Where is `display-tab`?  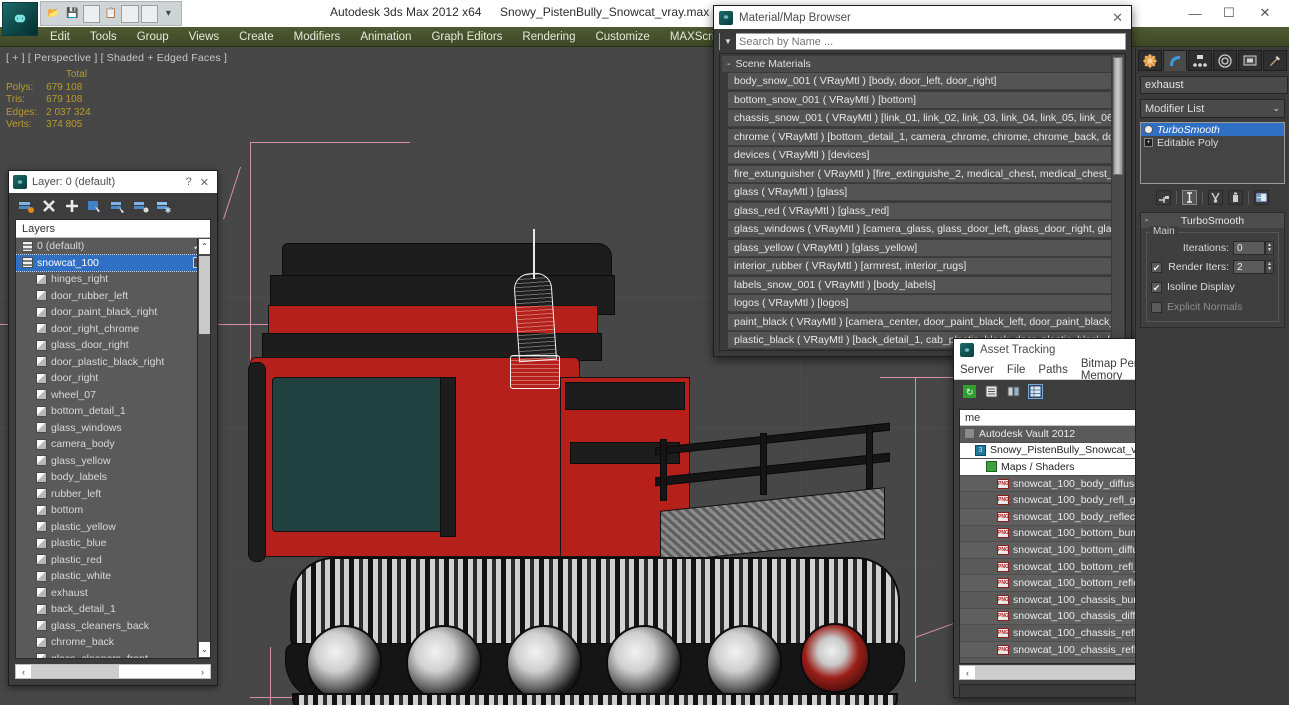 display-tab is located at coordinates (1250, 60).